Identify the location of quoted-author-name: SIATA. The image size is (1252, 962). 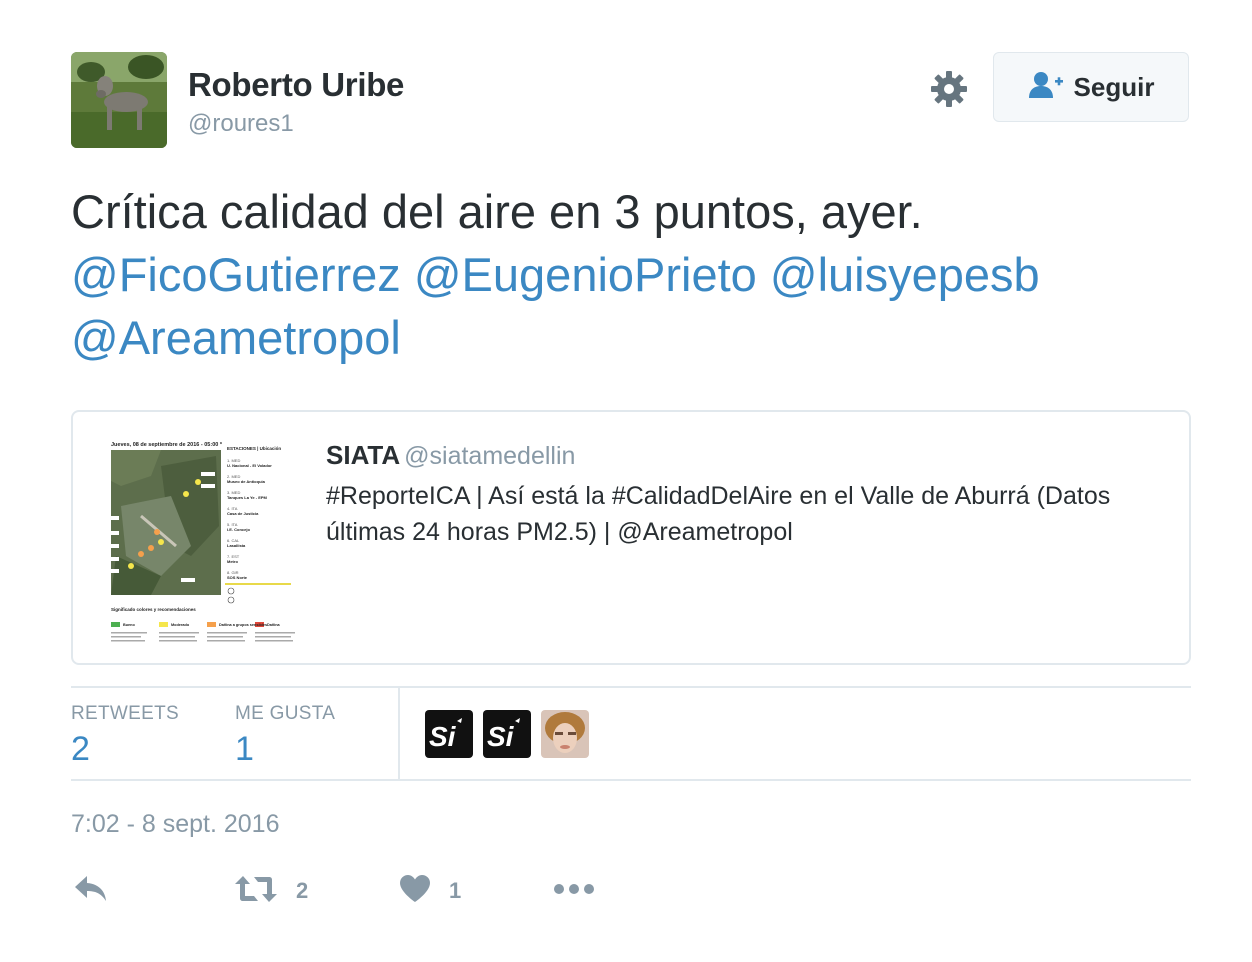
(363, 455).